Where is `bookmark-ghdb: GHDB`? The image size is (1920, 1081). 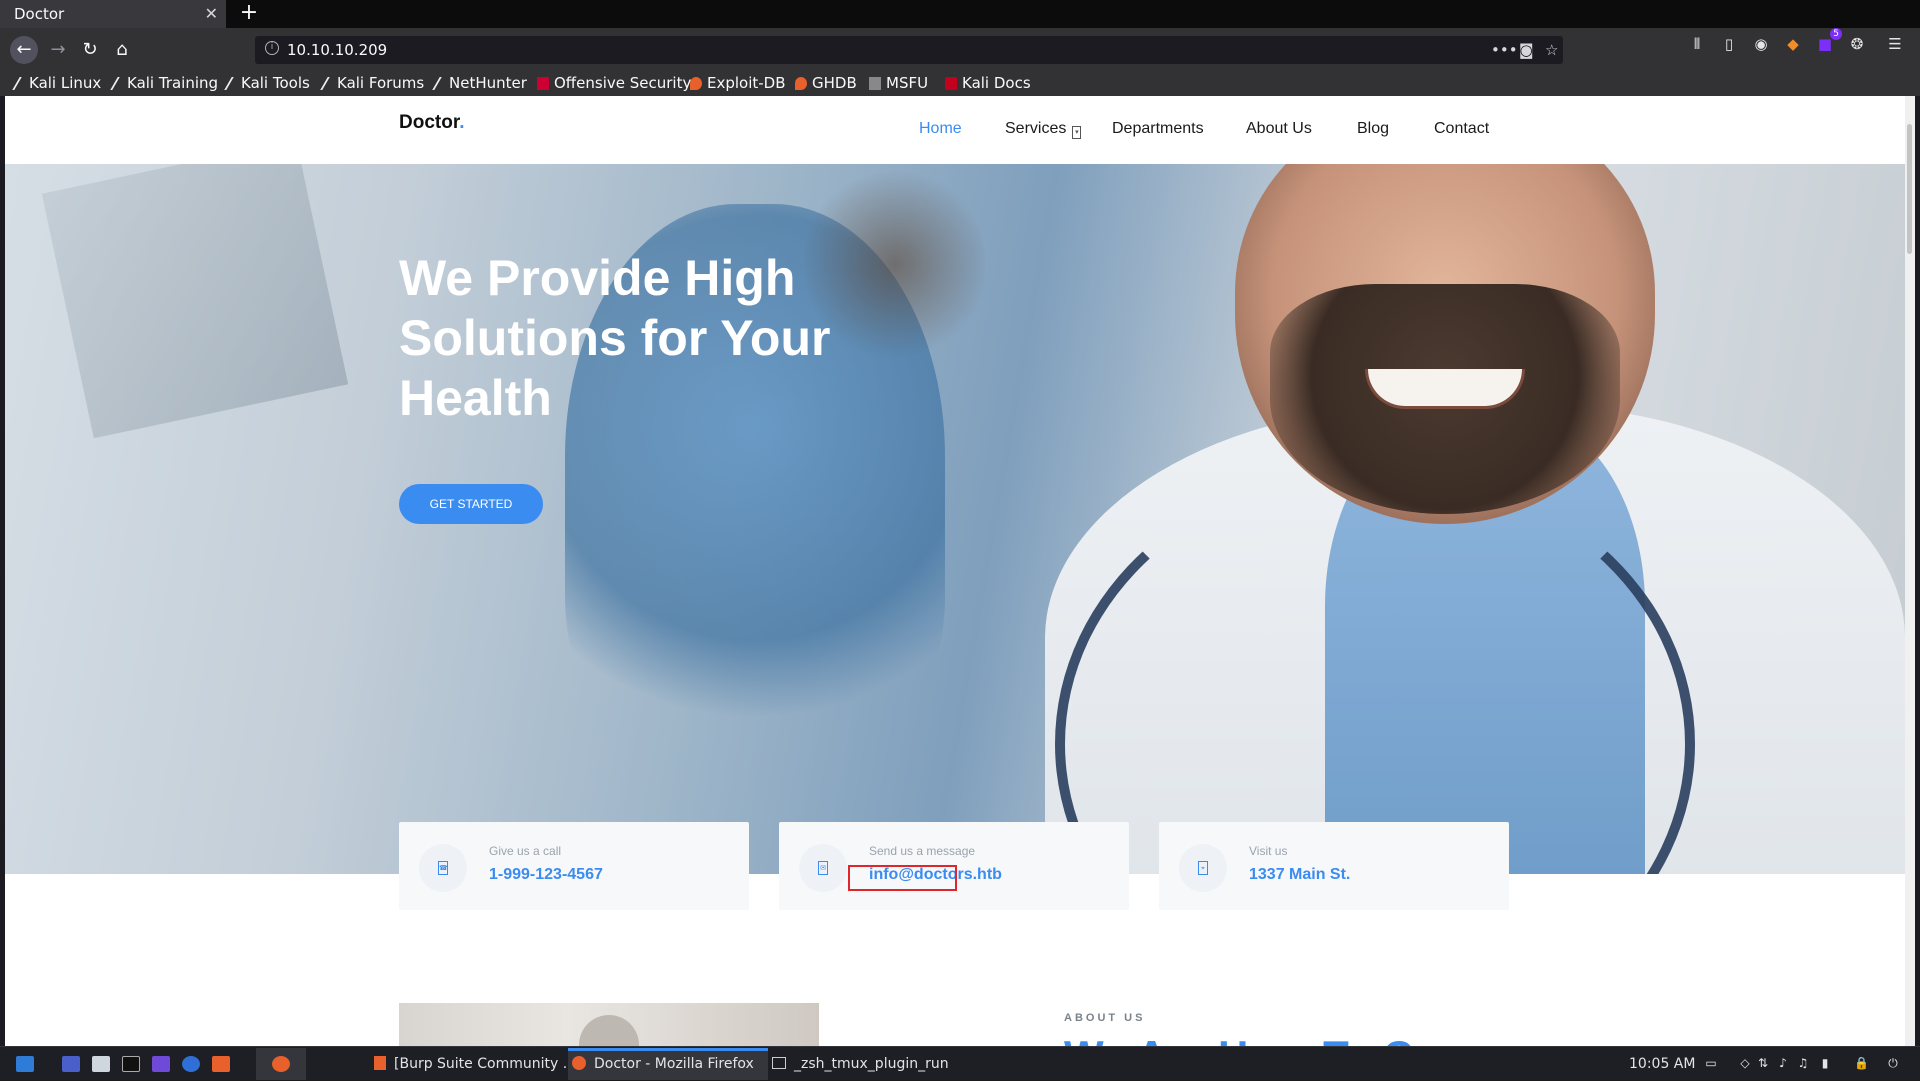 bookmark-ghdb: GHDB is located at coordinates (826, 83).